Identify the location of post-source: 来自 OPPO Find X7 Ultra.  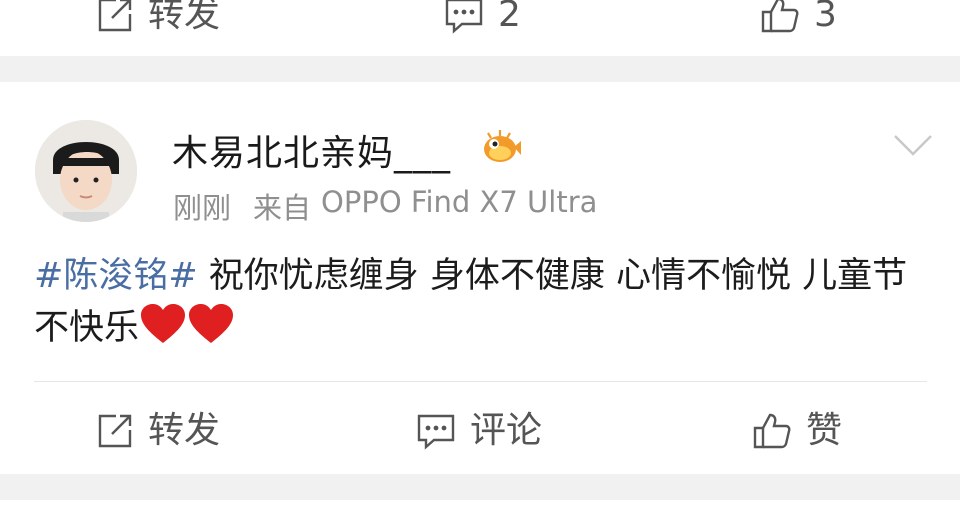
(425, 206).